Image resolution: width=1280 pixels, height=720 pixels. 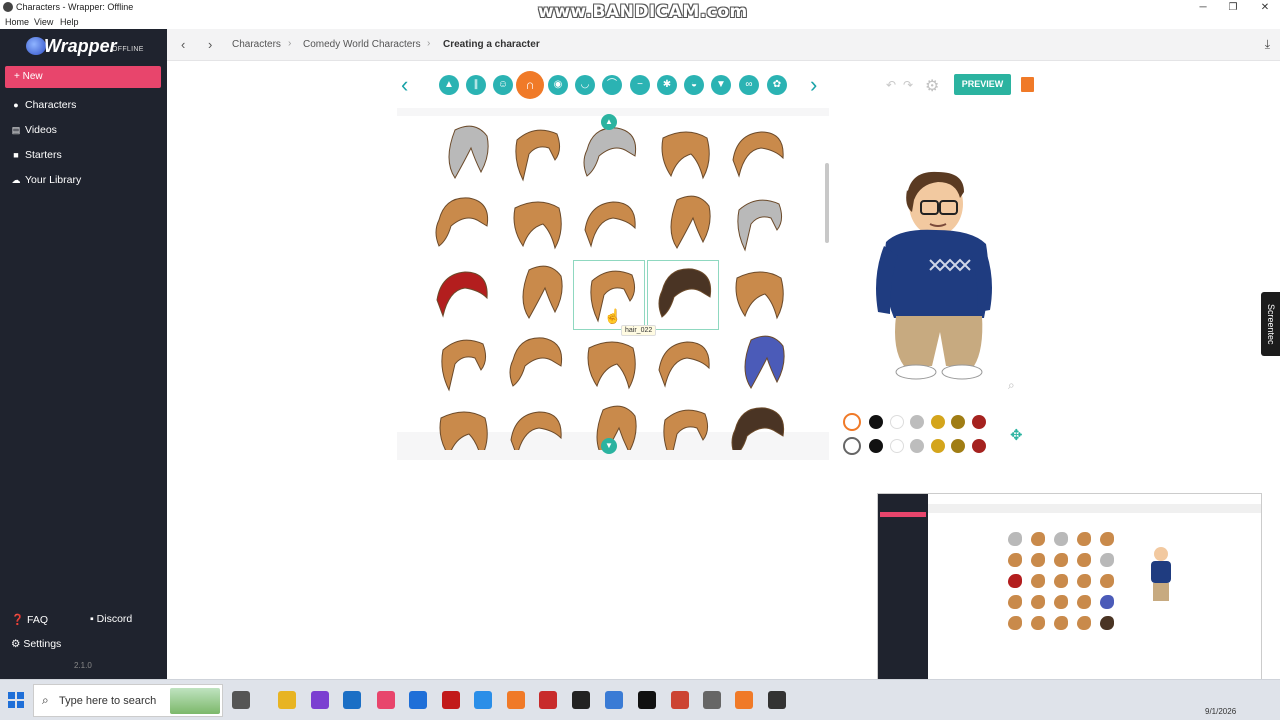 What do you see at coordinates (908, 85) in the screenshot?
I see `redo-icon: ↷` at bounding box center [908, 85].